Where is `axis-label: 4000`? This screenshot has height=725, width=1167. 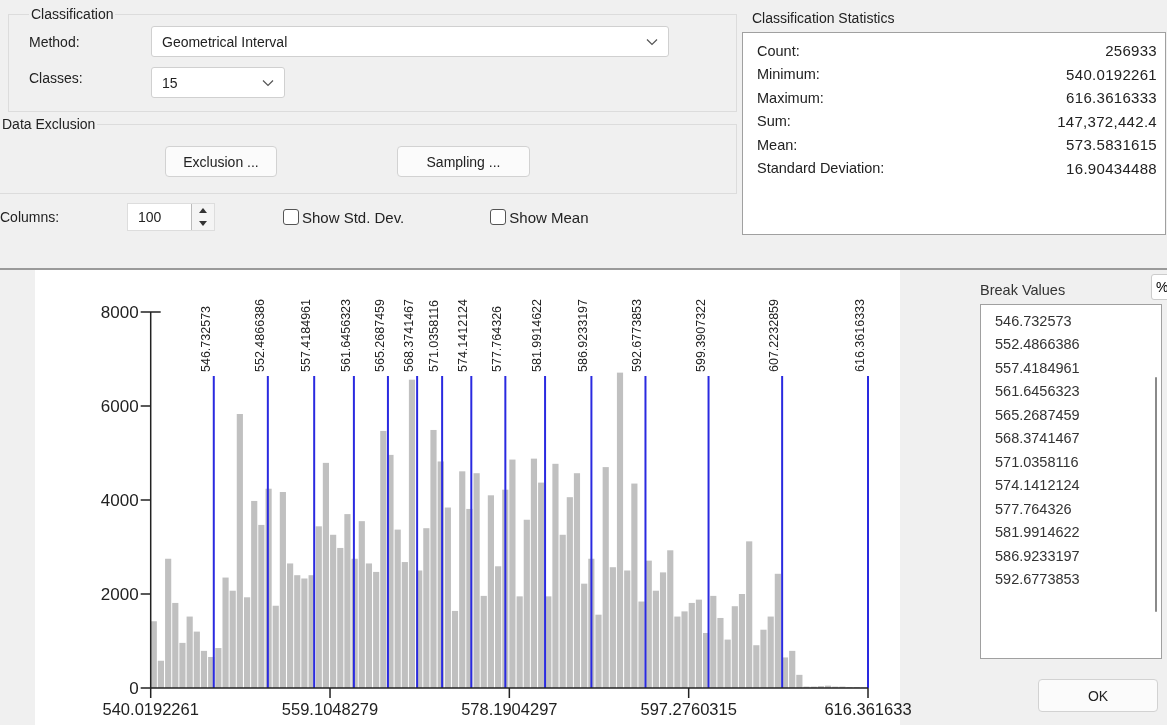
axis-label: 4000 is located at coordinates (119, 500).